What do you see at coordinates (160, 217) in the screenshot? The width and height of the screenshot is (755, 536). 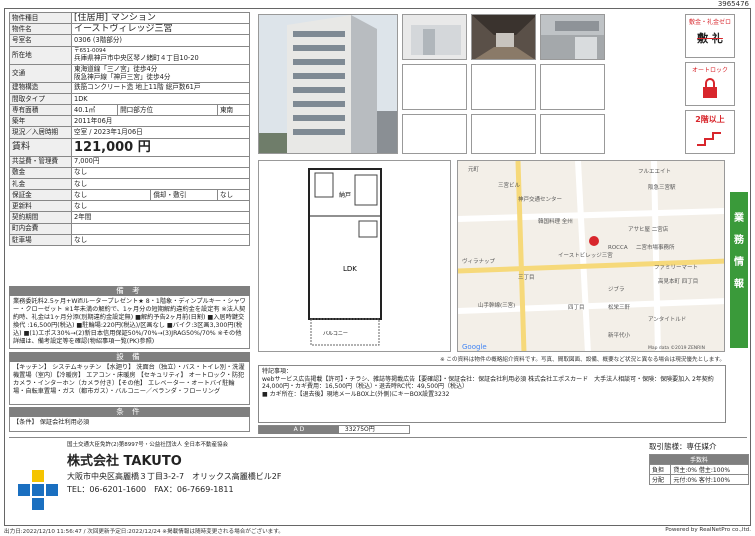 I see `term-value: 2年間` at bounding box center [160, 217].